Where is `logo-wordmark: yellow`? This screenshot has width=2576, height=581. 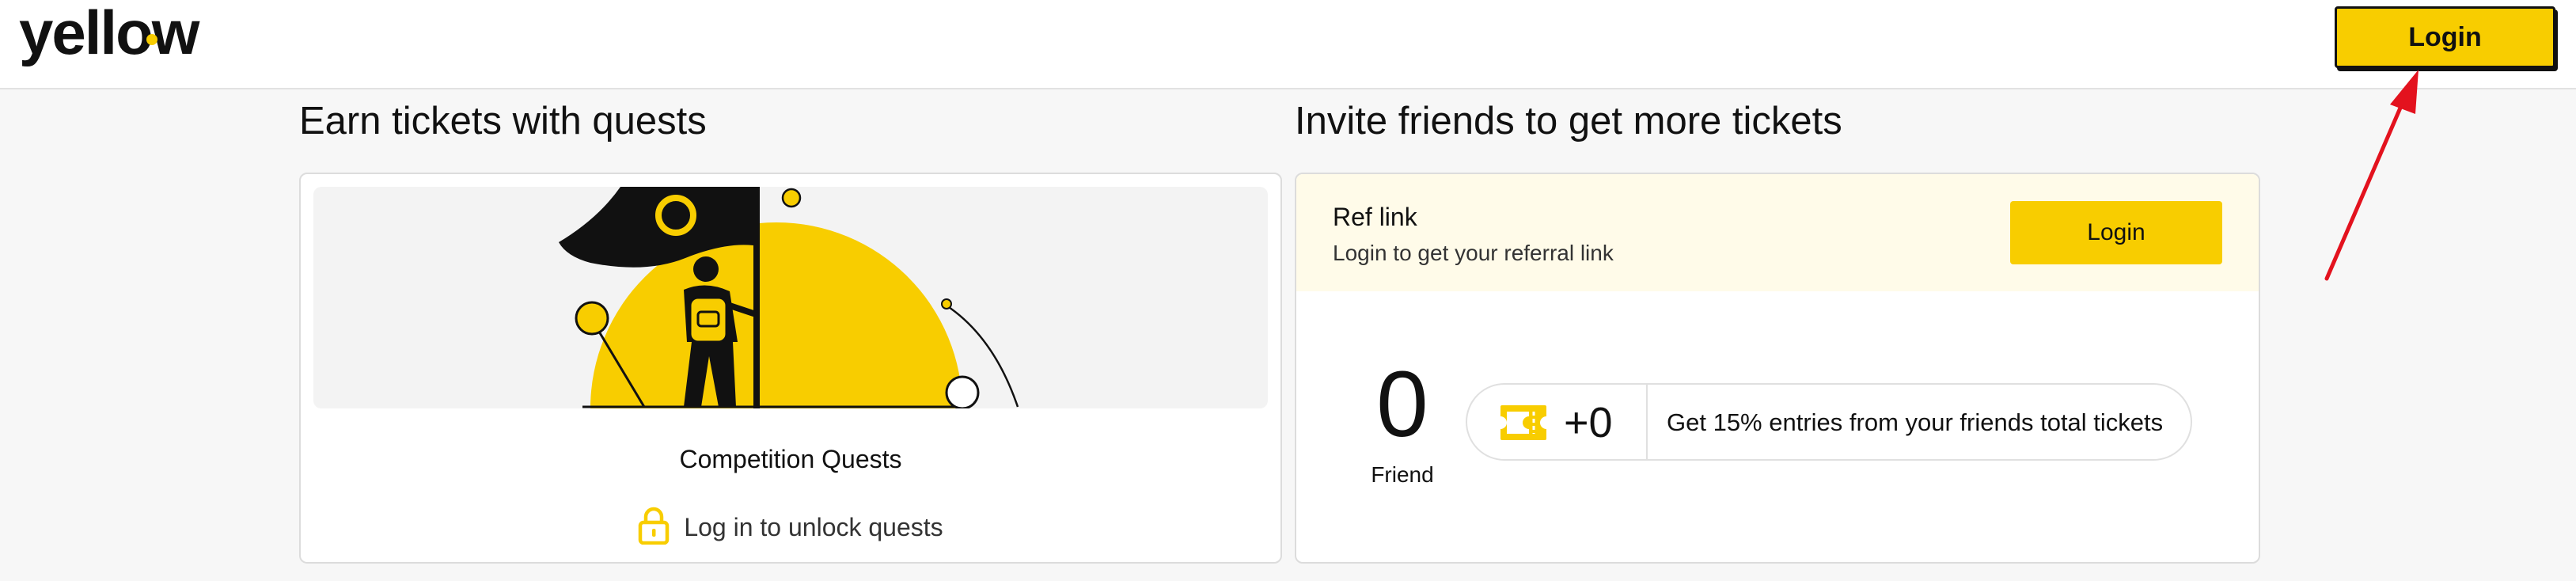 logo-wordmark: yellow is located at coordinates (109, 36).